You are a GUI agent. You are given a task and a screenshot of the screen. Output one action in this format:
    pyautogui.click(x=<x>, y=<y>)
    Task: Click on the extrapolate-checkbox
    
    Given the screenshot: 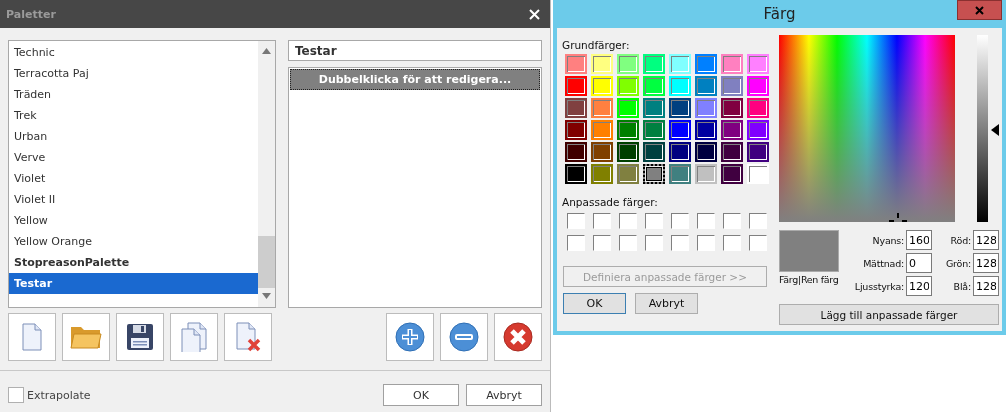 What is the action you would take?
    pyautogui.click(x=16, y=395)
    